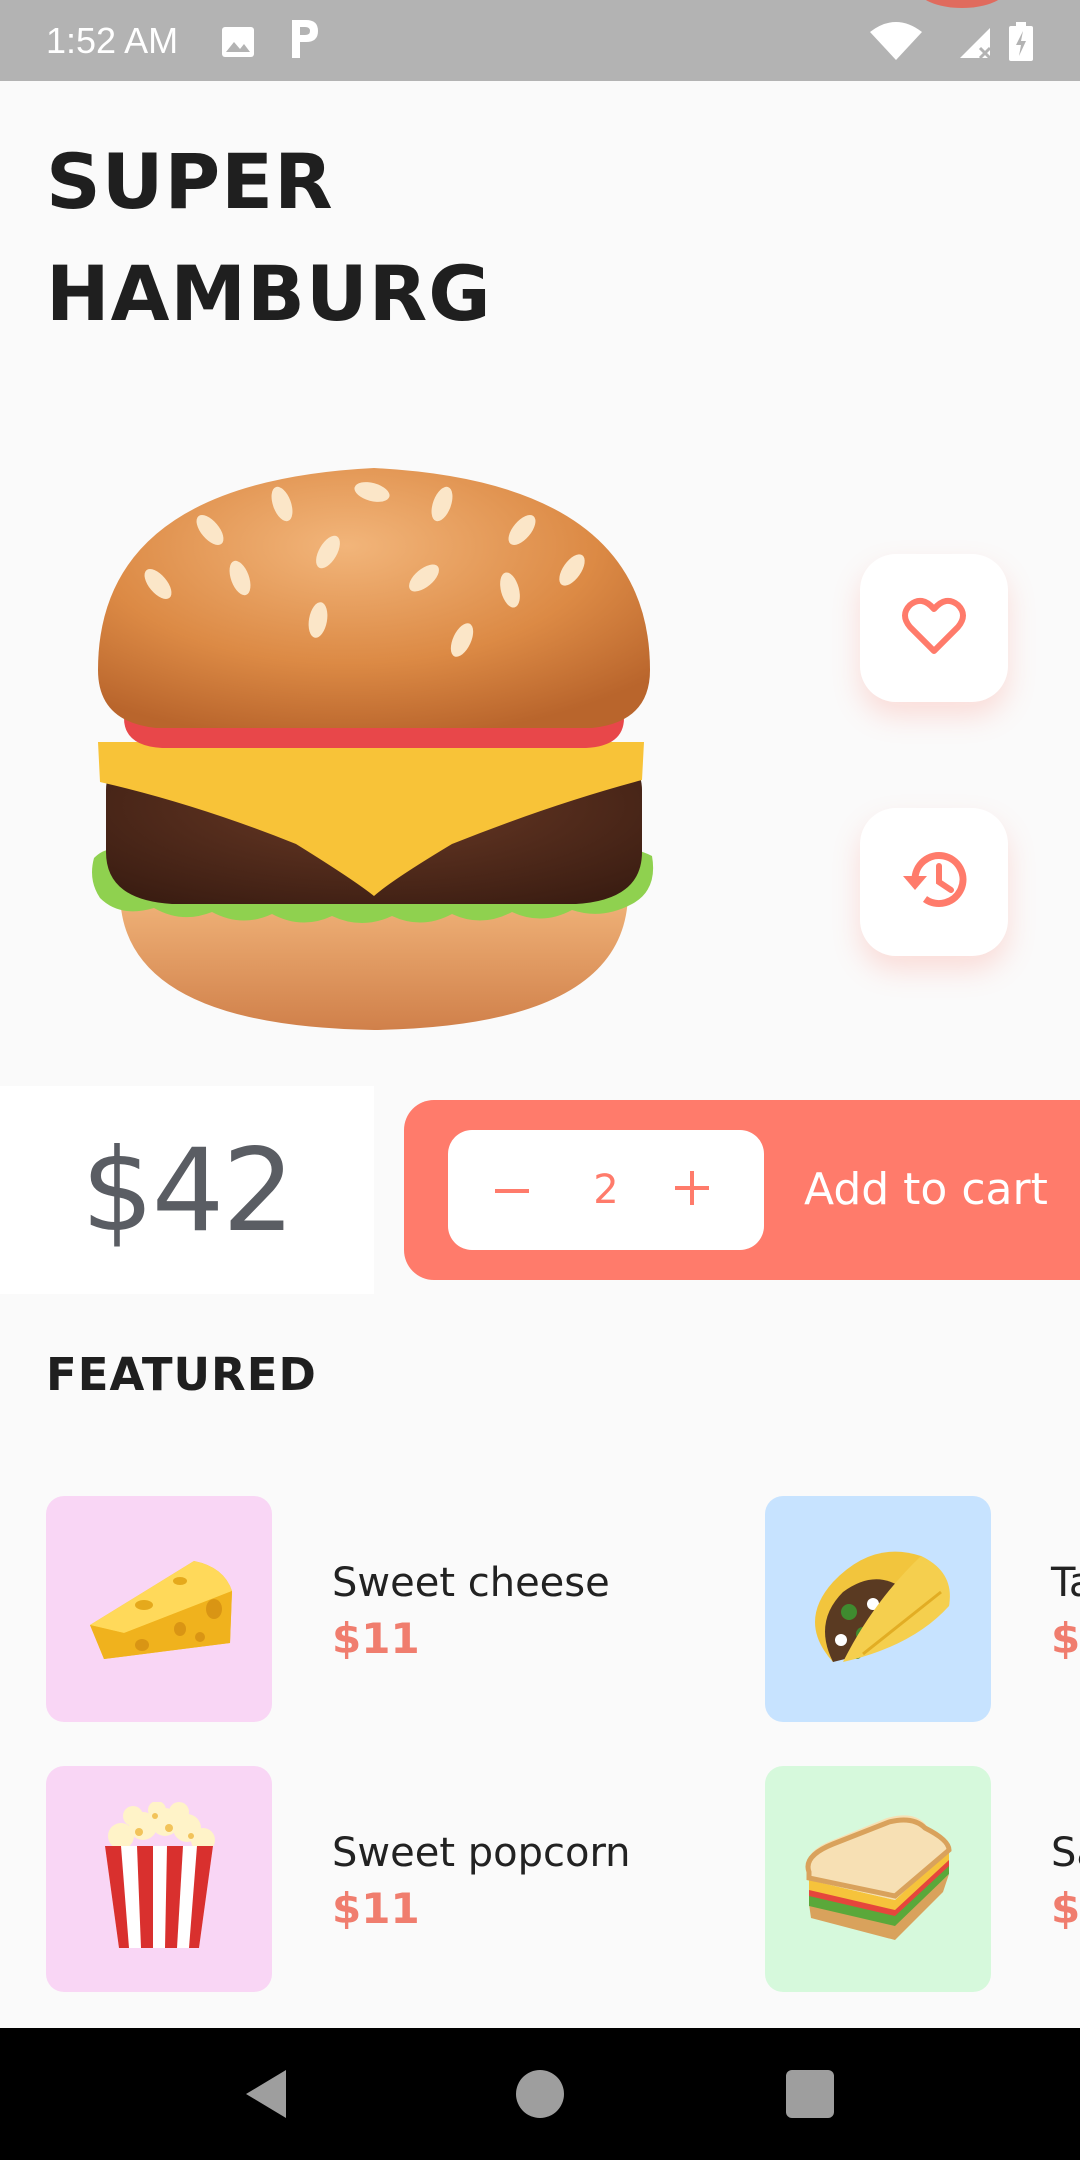  Describe the element at coordinates (471, 1583) in the screenshot. I see `featured-item-name: Sweet cheese` at that location.